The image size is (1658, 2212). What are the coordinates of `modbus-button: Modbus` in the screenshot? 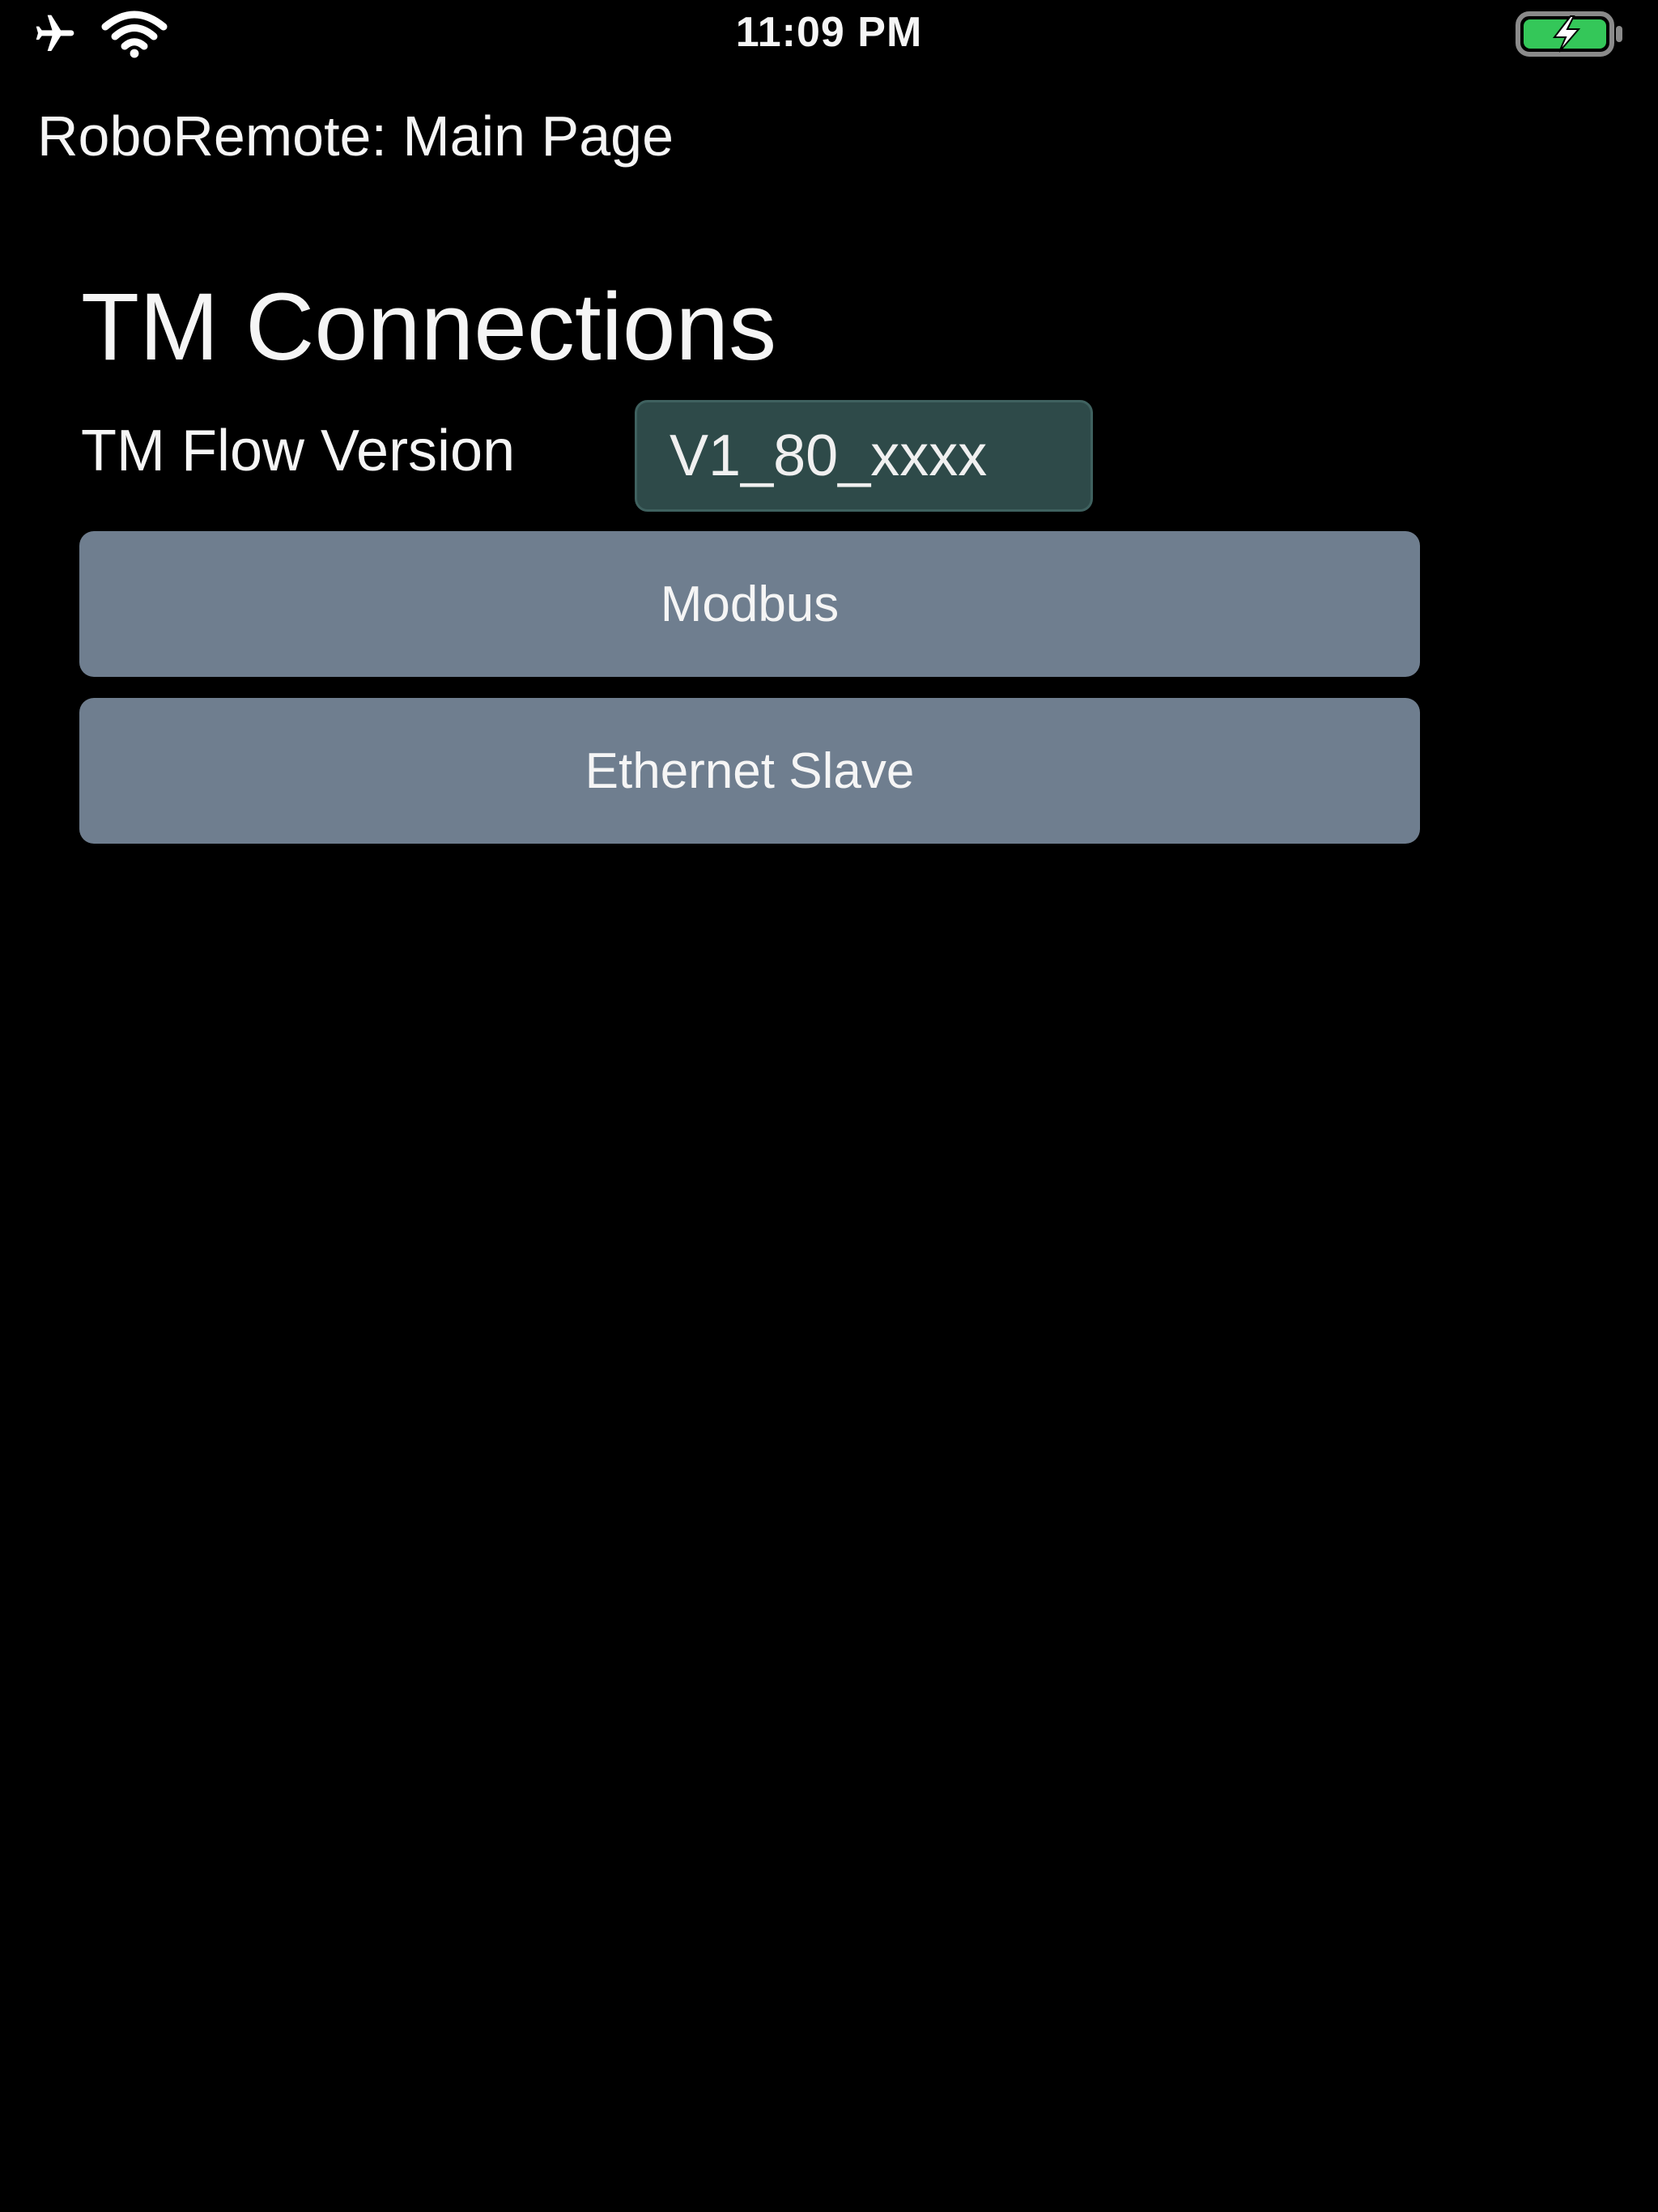 It's located at (749, 604).